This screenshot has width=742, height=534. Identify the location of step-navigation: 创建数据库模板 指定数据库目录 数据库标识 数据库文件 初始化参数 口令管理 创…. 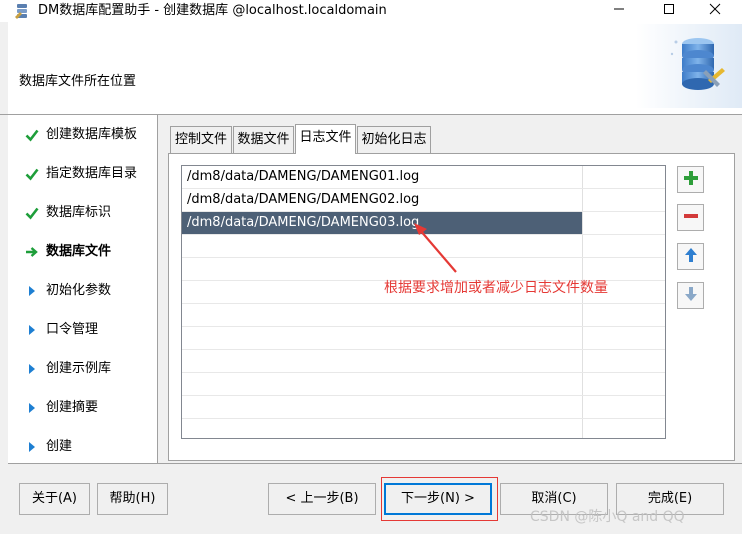
(83, 289).